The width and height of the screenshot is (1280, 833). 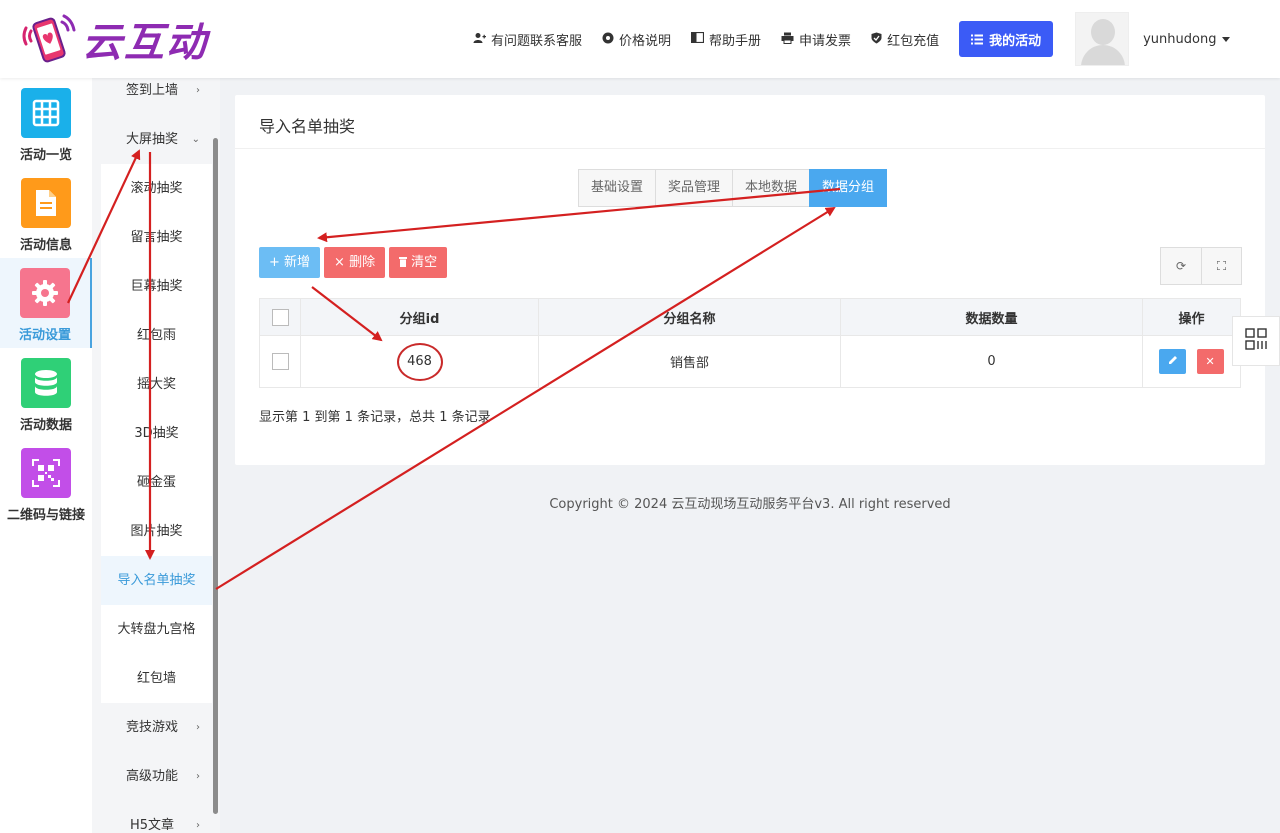 I want to click on group-id-cell: 468, so click(x=419, y=361).